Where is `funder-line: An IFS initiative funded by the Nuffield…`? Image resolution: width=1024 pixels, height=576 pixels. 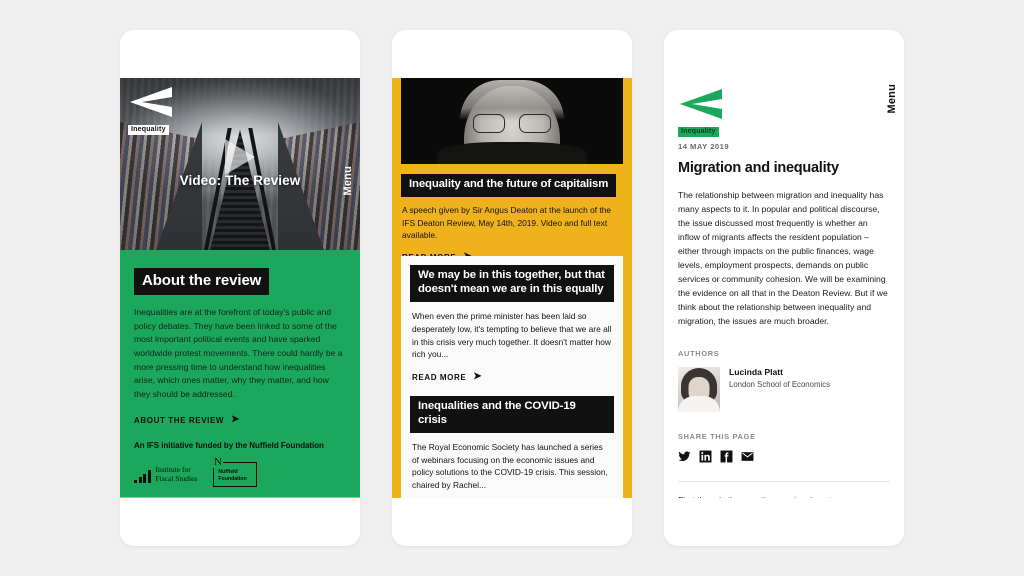
funder-line: An IFS initiative funded by the Nuffield… is located at coordinates (229, 446).